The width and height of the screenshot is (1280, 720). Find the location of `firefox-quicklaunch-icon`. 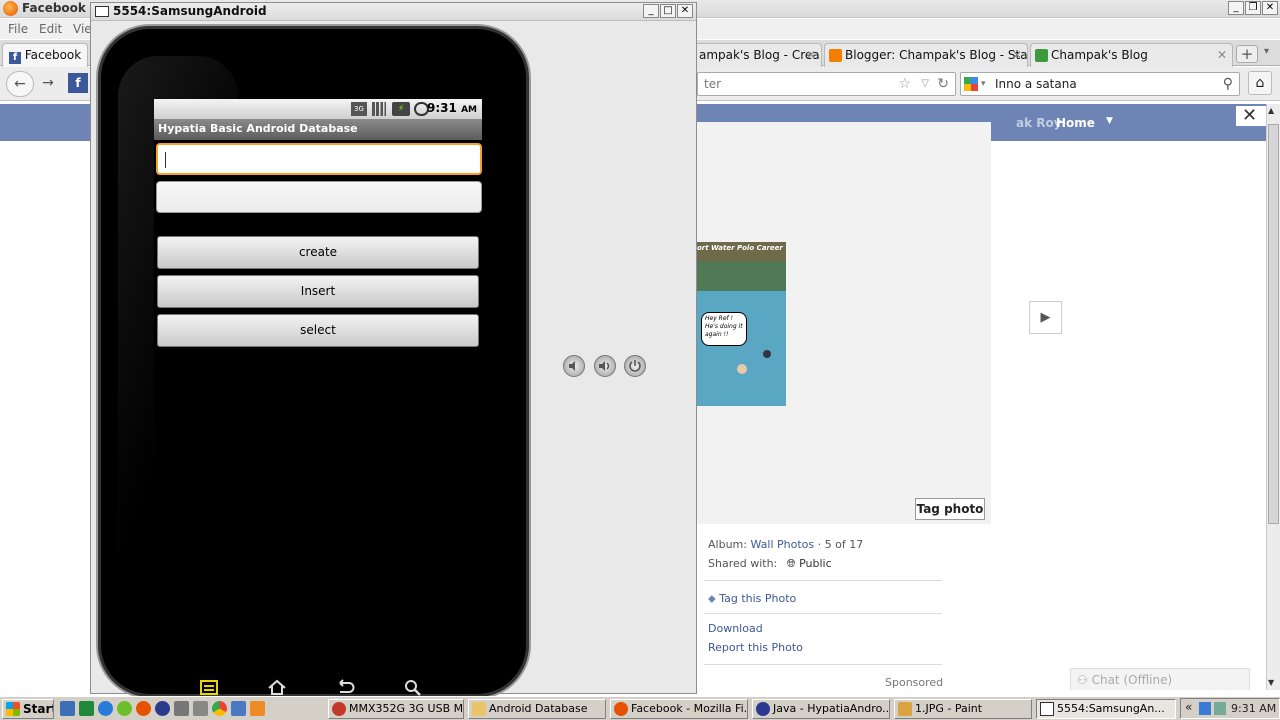

firefox-quicklaunch-icon is located at coordinates (143, 708).